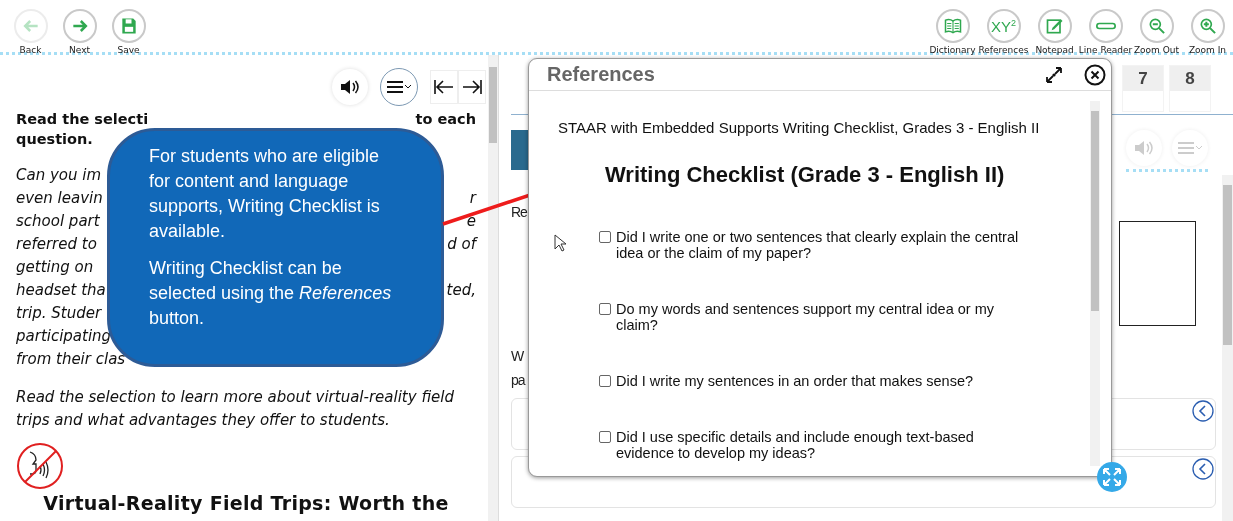 The height and width of the screenshot is (521, 1233). Describe the element at coordinates (271, 293) in the screenshot. I see `callout-text: Writing Checklist can be selected using the References button.` at that location.